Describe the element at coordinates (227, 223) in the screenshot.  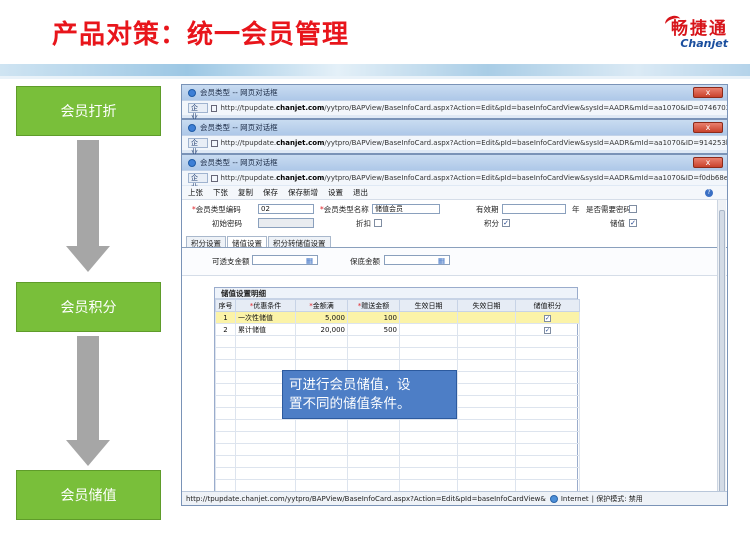
I see `init-password-label: 初始密码` at that location.